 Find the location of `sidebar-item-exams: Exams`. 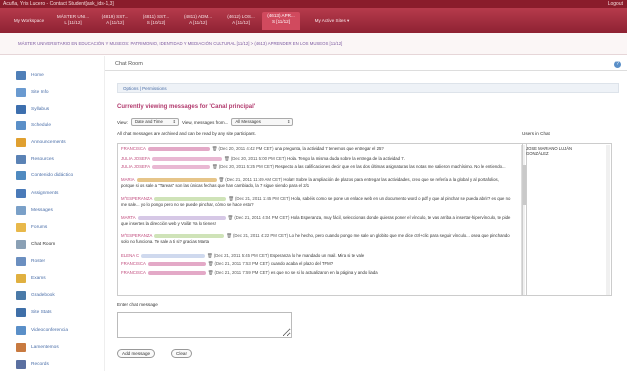

sidebar-item-exams: Exams is located at coordinates (31, 278).